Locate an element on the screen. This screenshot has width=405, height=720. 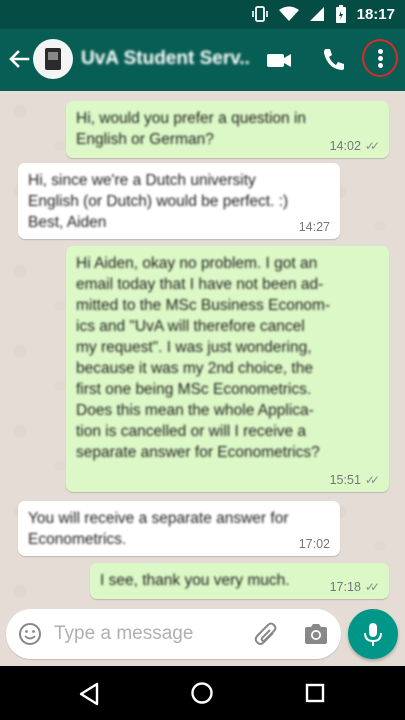
message-meta: 17:02 is located at coordinates (314, 544).